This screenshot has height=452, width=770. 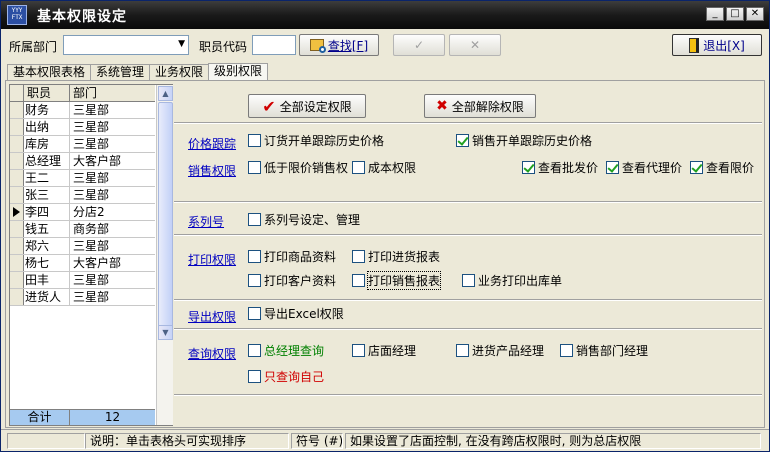 I want to click on print-link: 打印权限, so click(x=212, y=259).